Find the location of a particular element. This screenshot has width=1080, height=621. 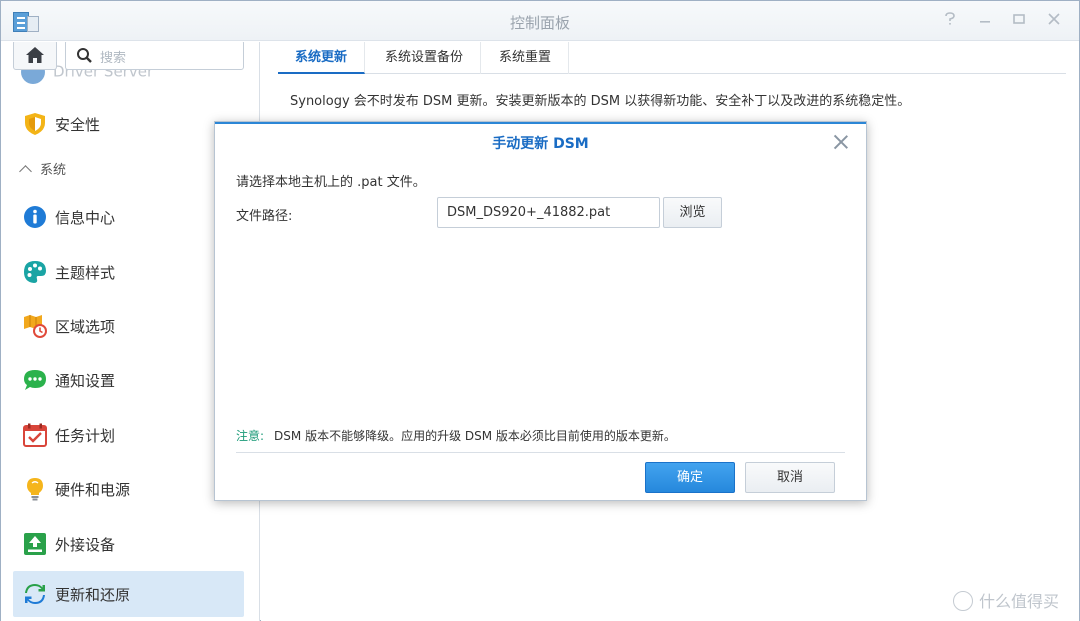

sidebar-item-hardware-power: 硬件和电源 is located at coordinates (128, 489).